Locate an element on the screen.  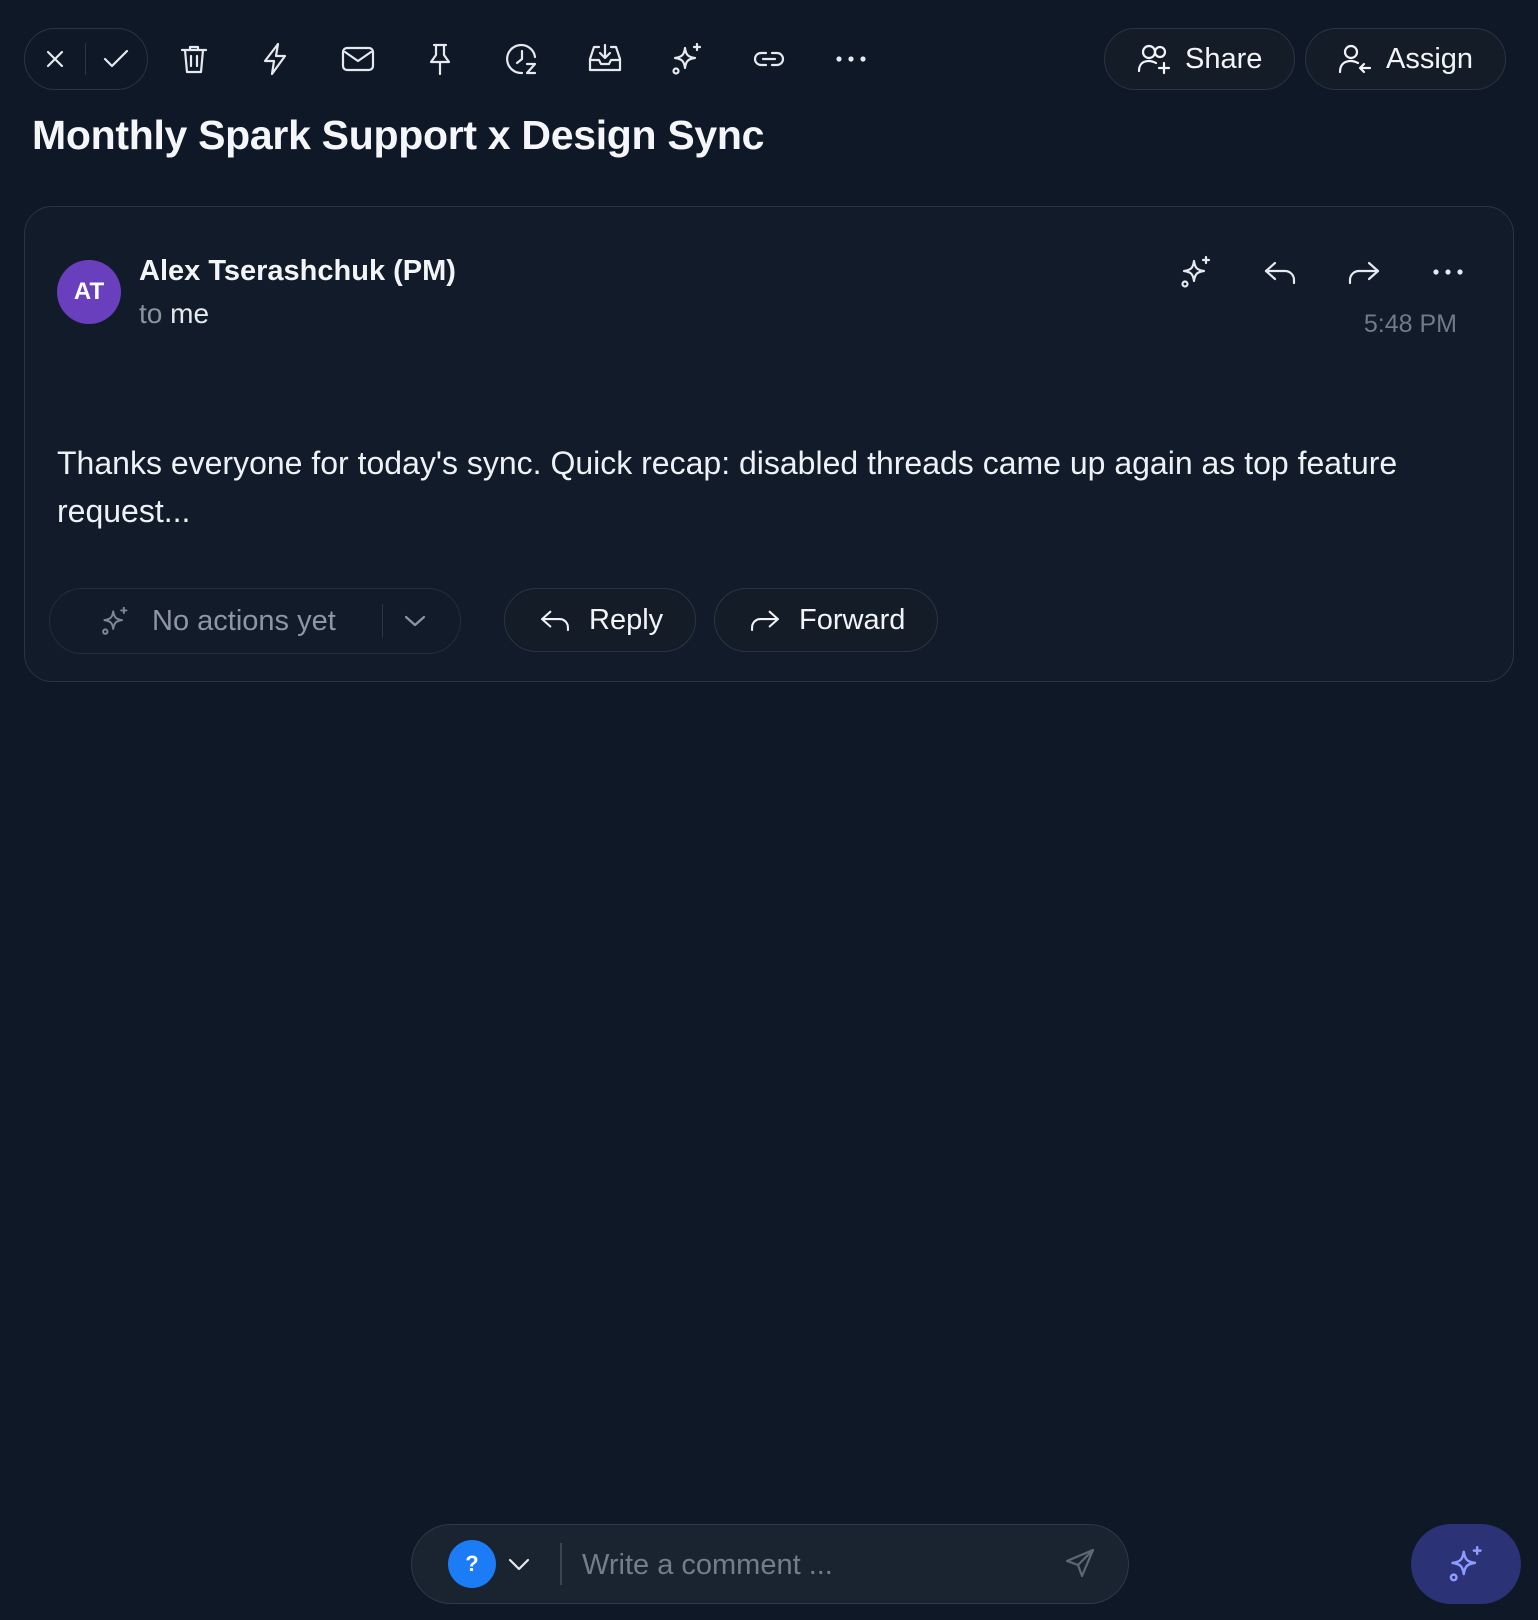
recipient-prefix: to is located at coordinates (151, 313).